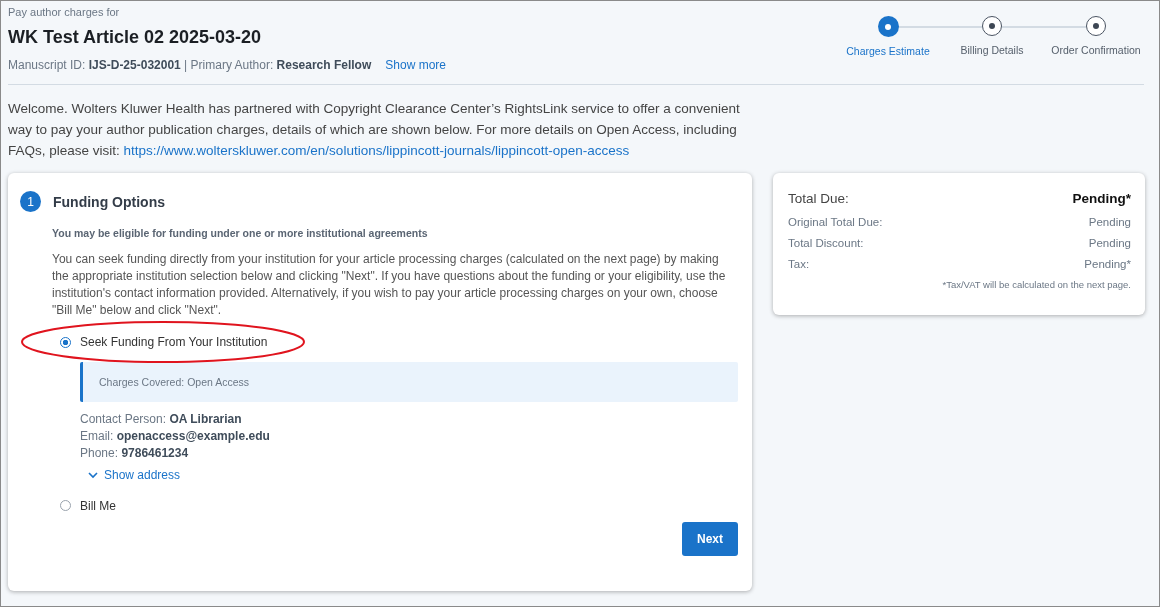 This screenshot has height=607, width=1160. Describe the element at coordinates (1096, 50) in the screenshot. I see `step-label: Order Confirmation` at that location.